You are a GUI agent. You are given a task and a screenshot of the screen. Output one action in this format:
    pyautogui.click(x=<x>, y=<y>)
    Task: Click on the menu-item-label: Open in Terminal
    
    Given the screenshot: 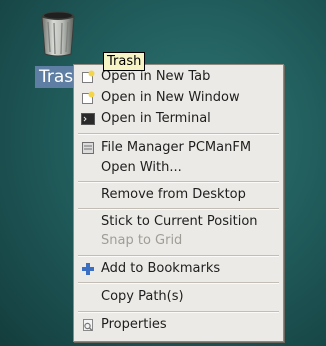 What is the action you would take?
    pyautogui.click(x=156, y=118)
    